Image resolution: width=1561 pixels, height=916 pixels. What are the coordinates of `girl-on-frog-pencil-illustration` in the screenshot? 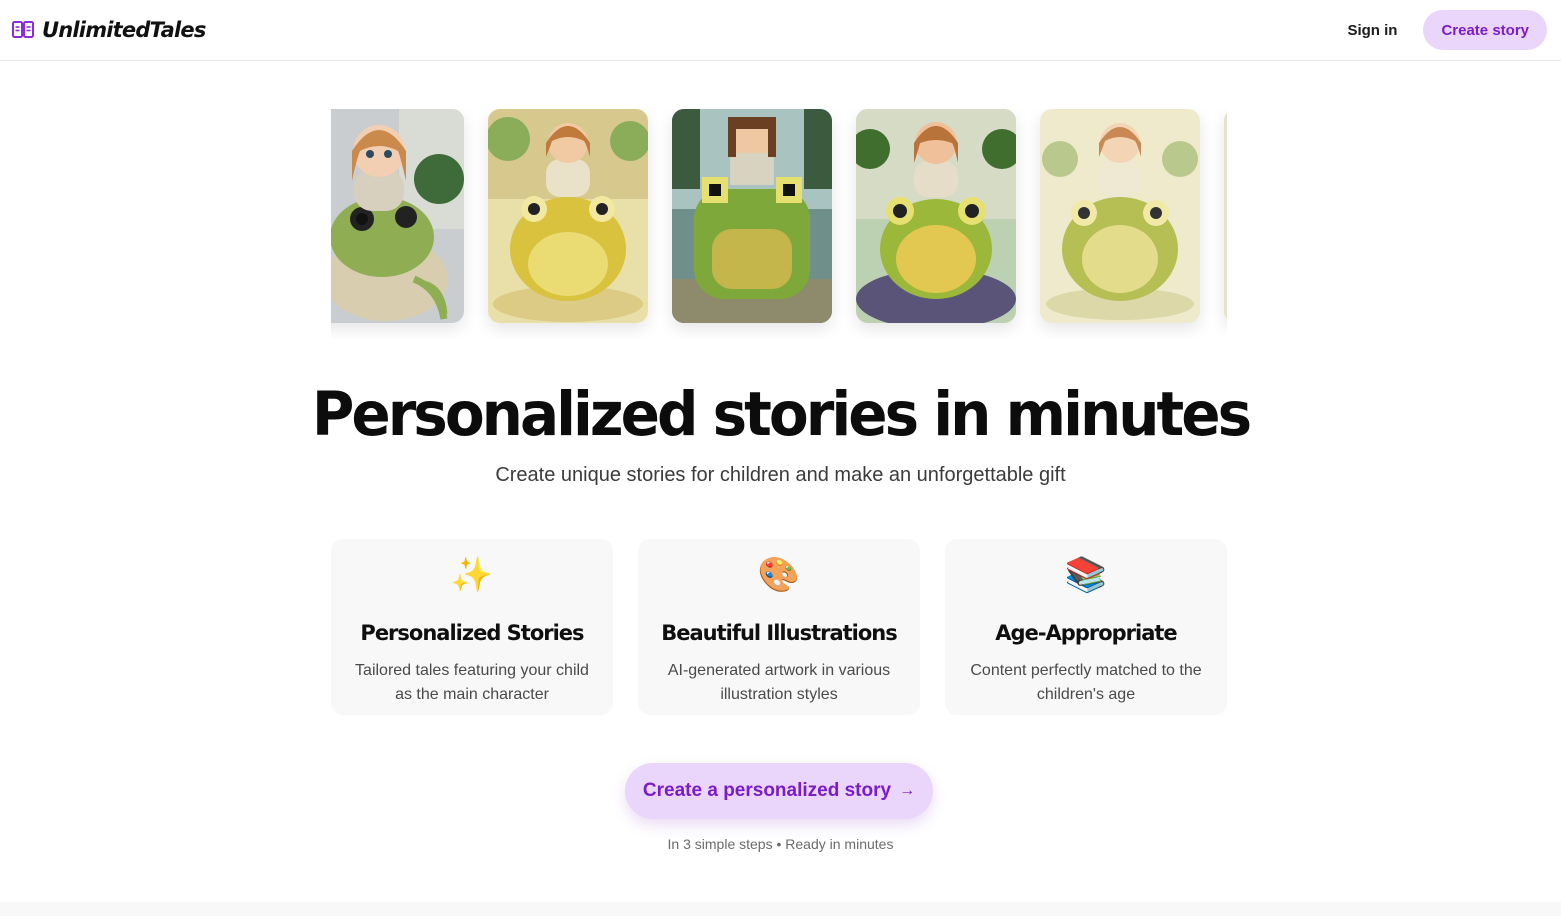 It's located at (1120, 216).